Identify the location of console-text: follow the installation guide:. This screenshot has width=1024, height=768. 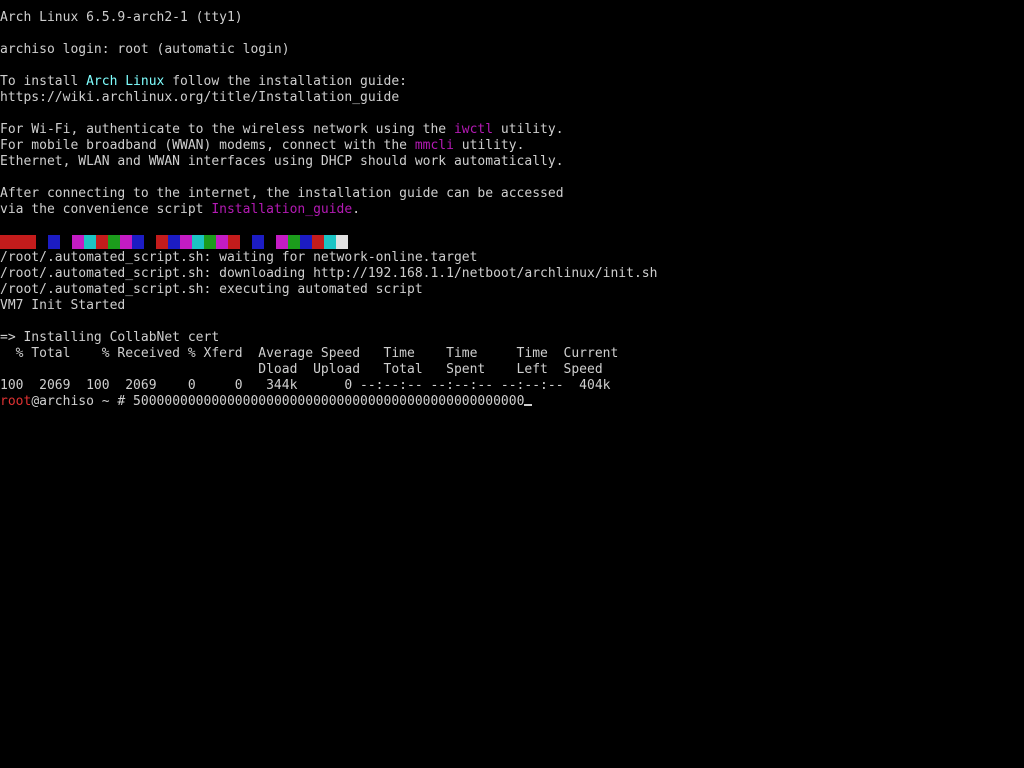
(286, 81).